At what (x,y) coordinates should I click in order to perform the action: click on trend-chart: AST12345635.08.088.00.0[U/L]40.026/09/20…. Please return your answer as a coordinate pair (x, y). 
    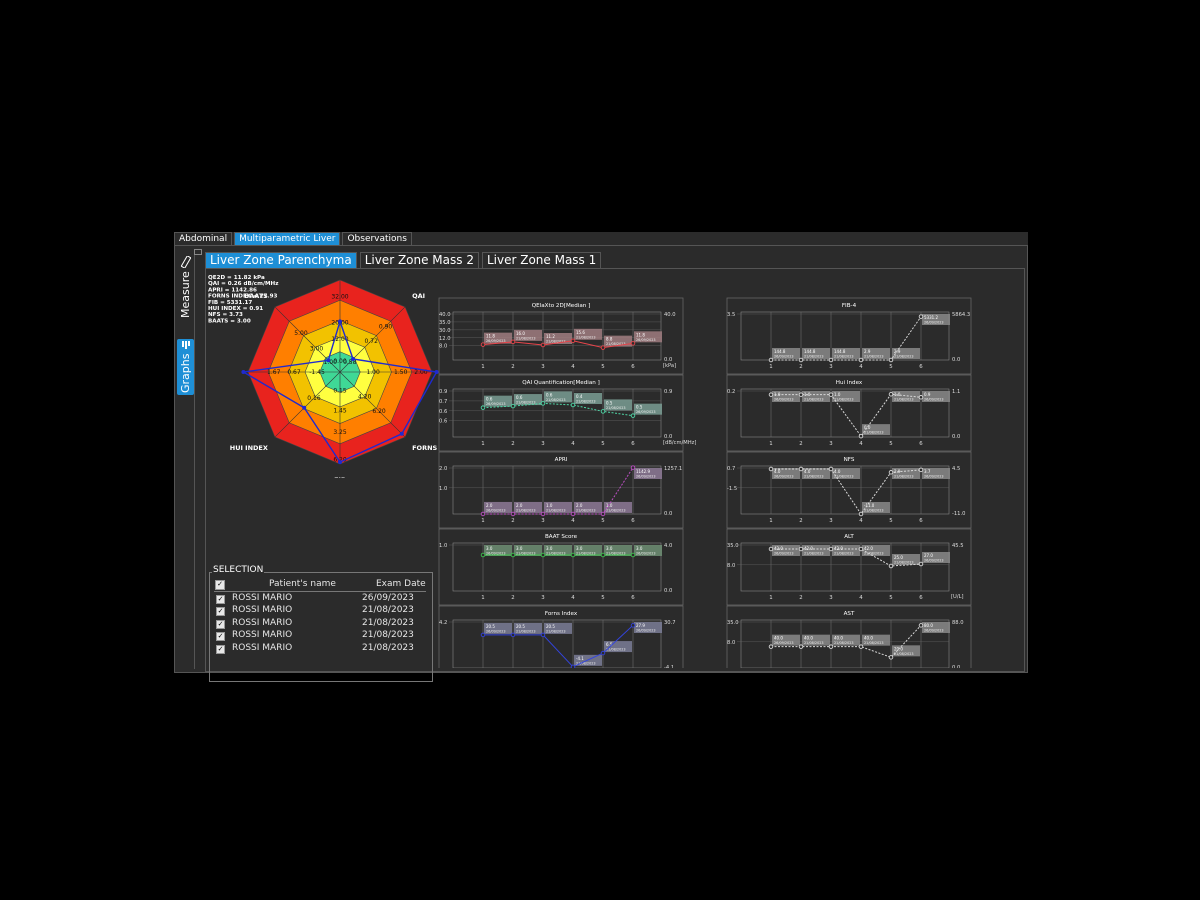
    Looking at the image, I should click on (849, 636).